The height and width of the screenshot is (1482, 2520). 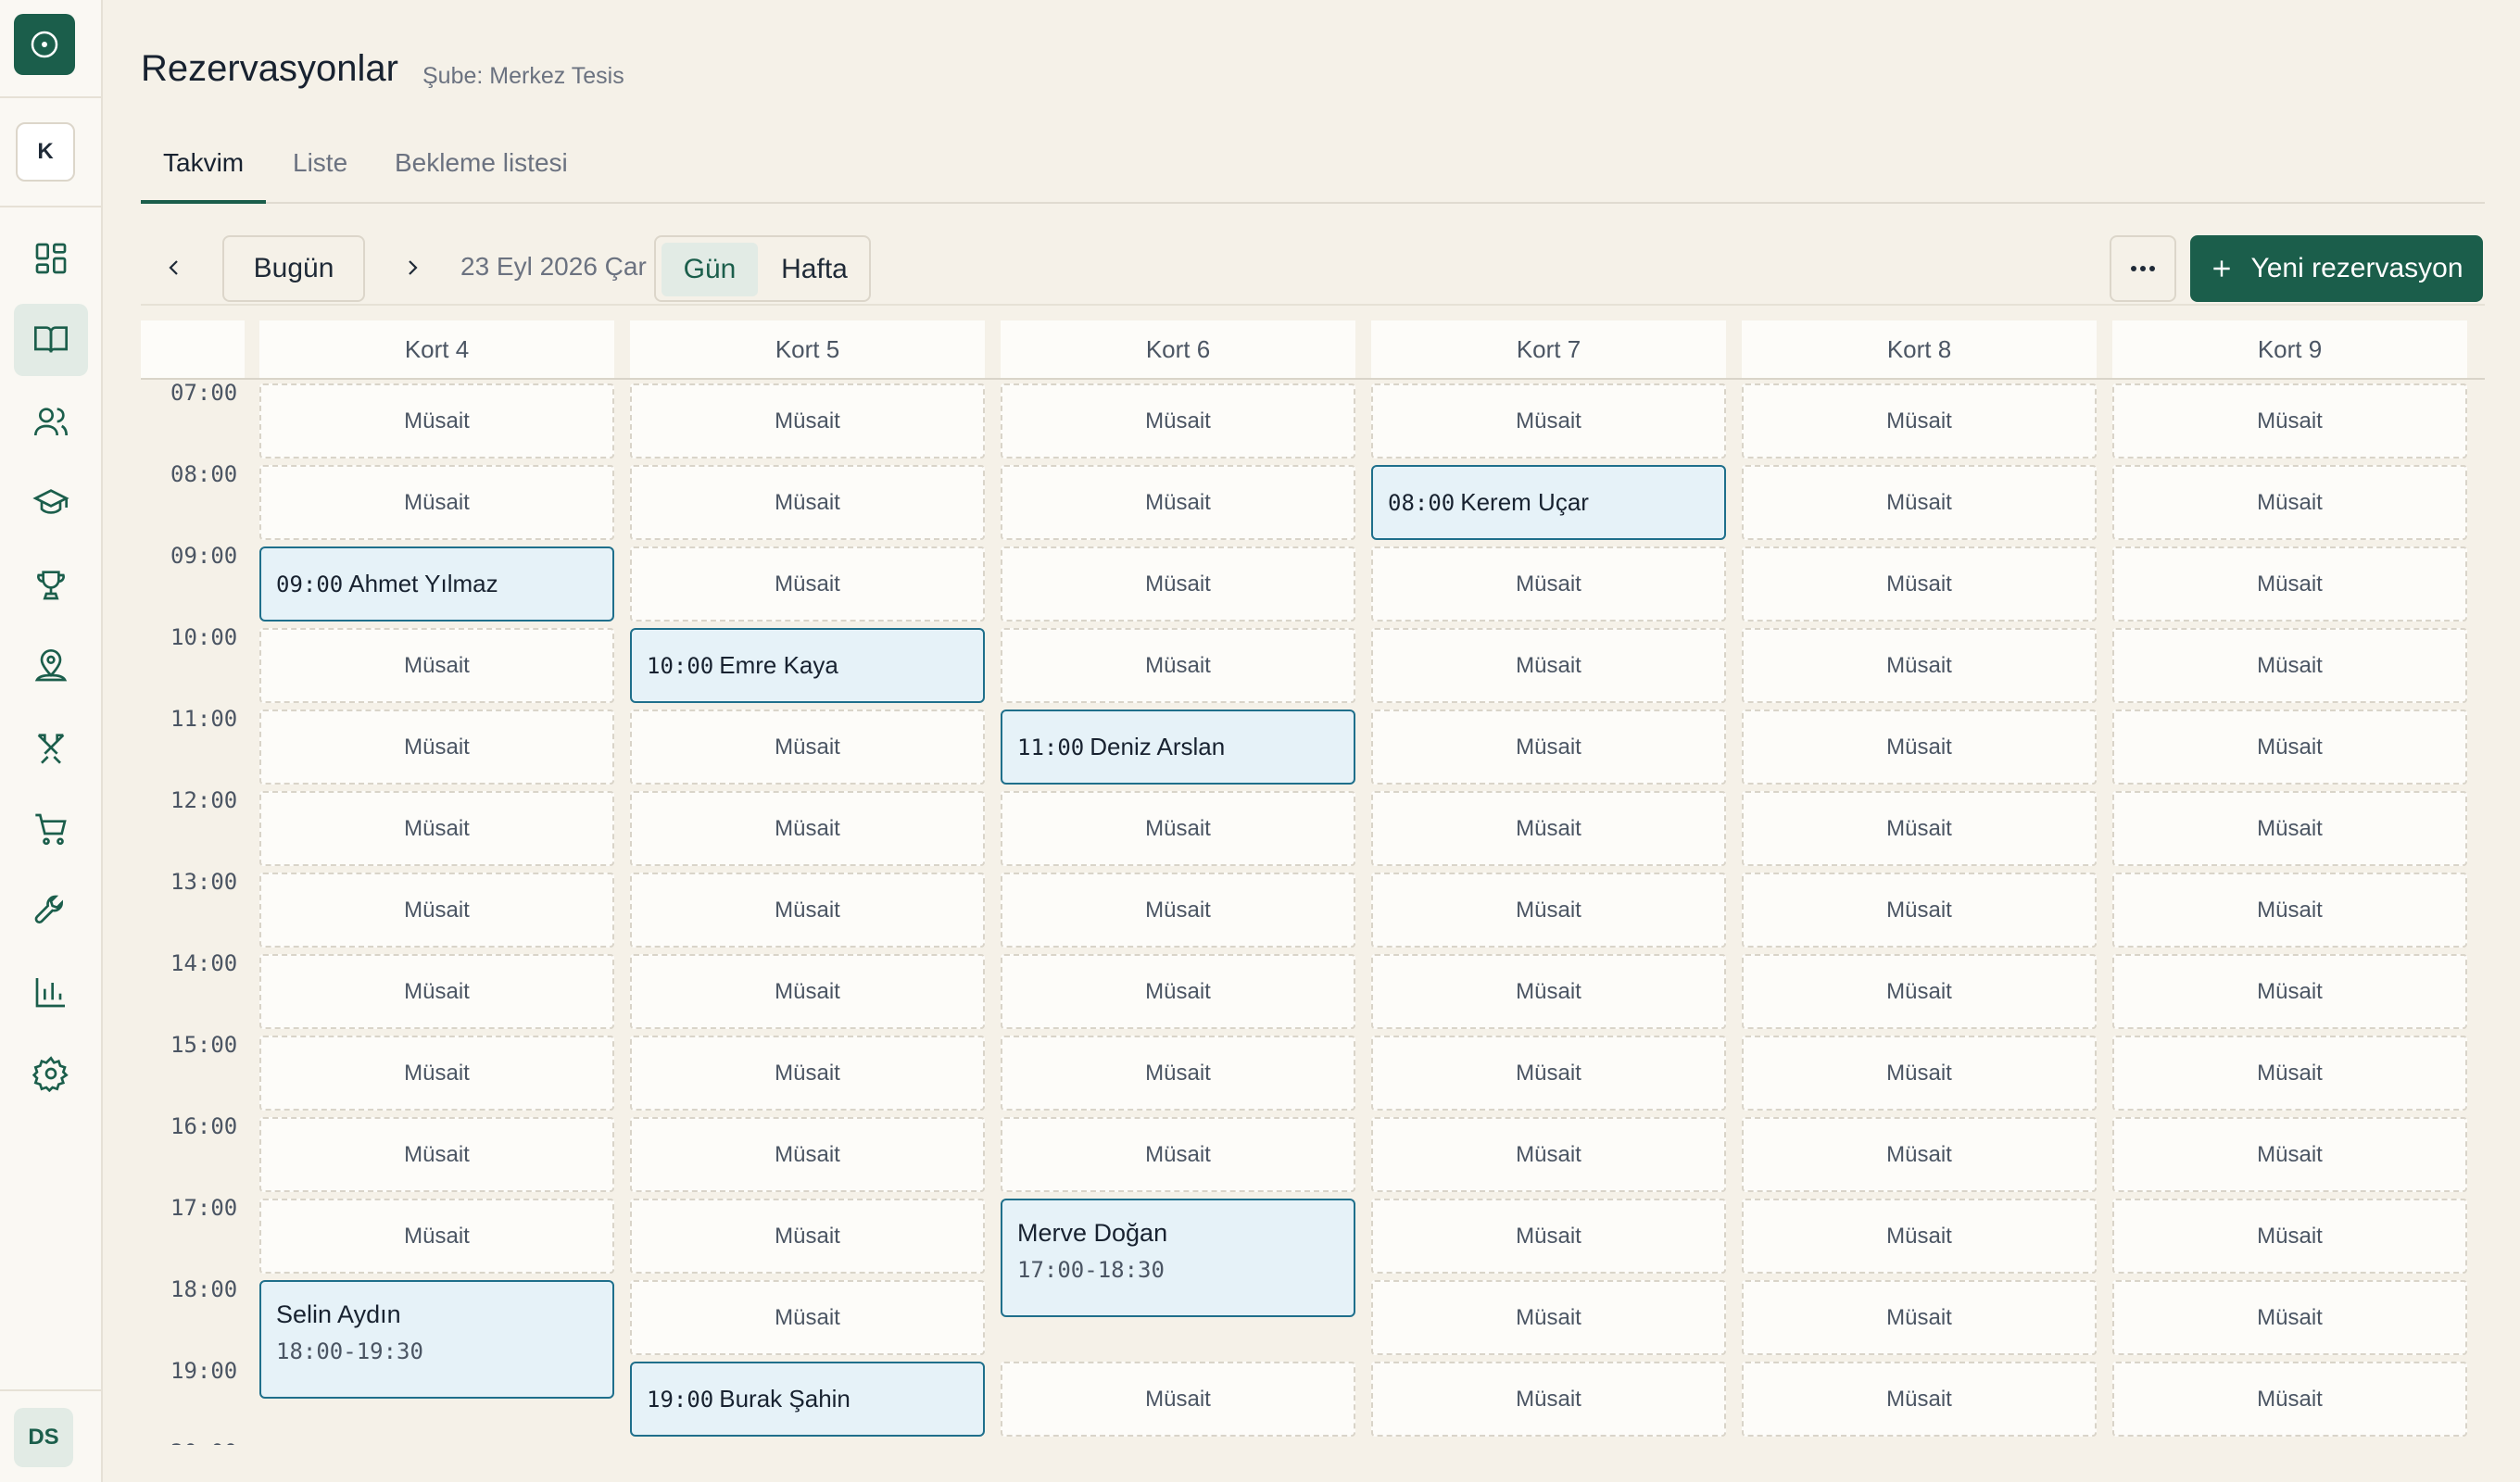 What do you see at coordinates (51, 421) in the screenshot?
I see `sidebar-item-members` at bounding box center [51, 421].